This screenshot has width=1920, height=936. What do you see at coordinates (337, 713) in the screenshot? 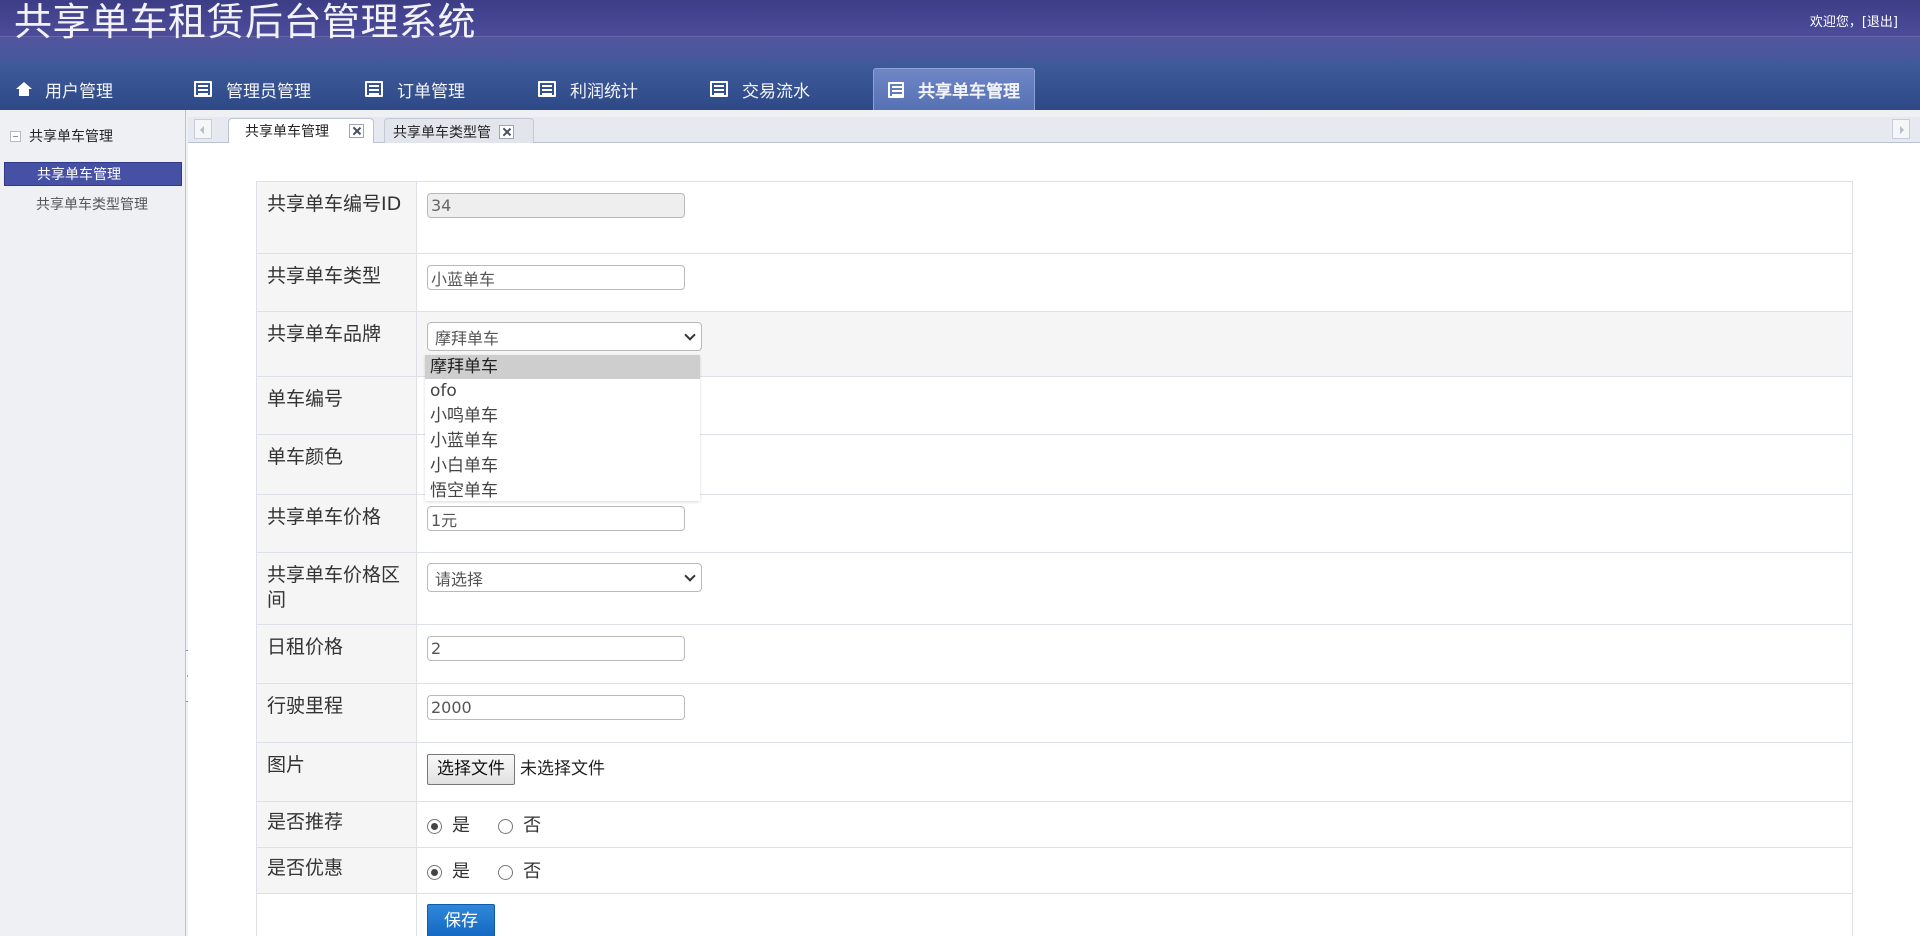
I see `field-label: 行驶里程` at bounding box center [337, 713].